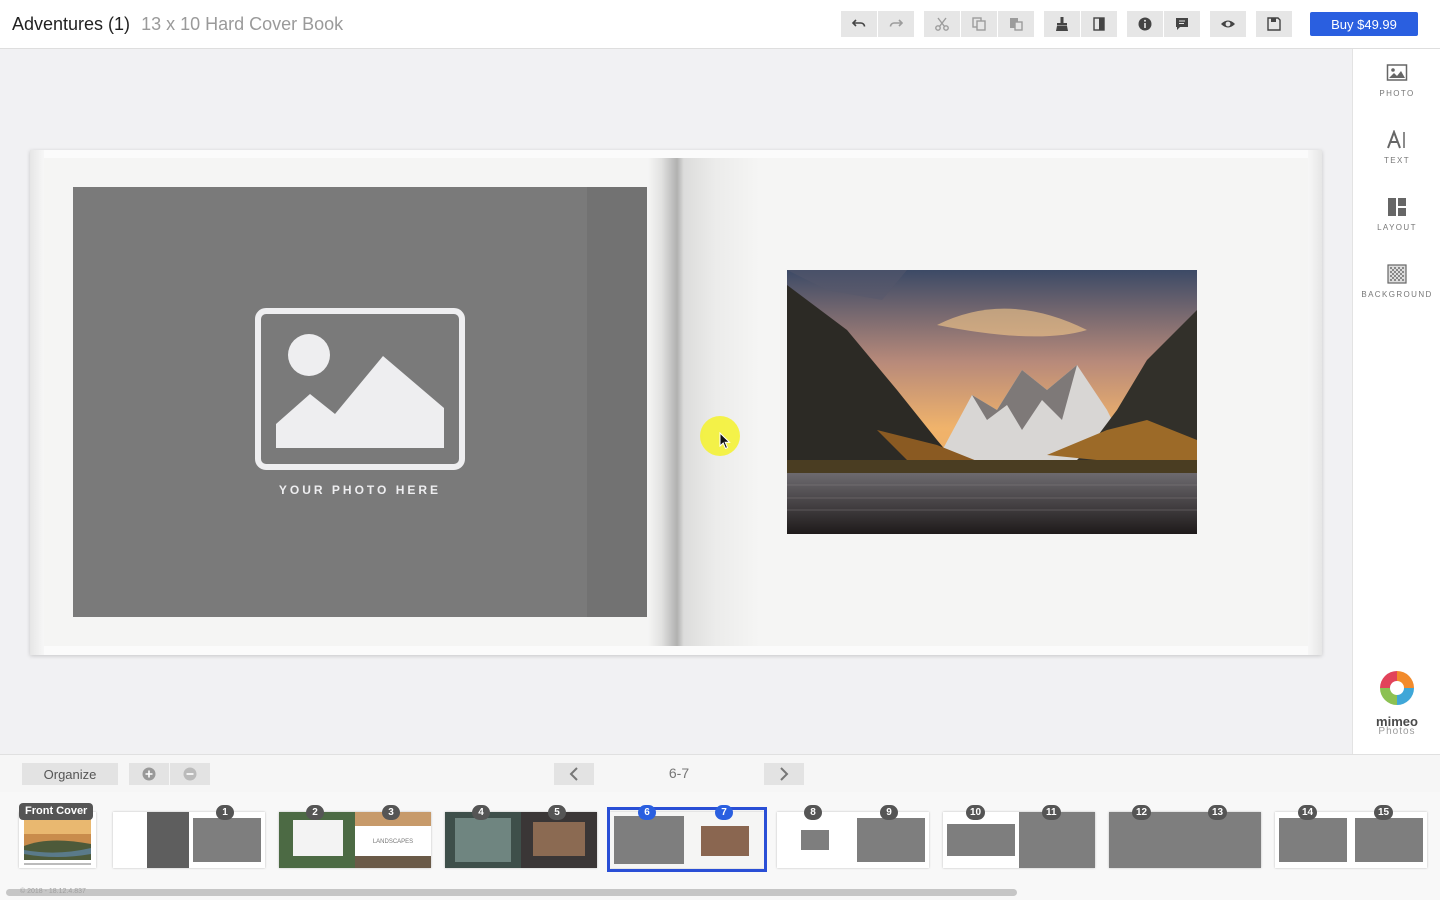 The height and width of the screenshot is (900, 1440). Describe the element at coordinates (1397, 93) in the screenshot. I see `photo-tool-label: PHOTO` at that location.